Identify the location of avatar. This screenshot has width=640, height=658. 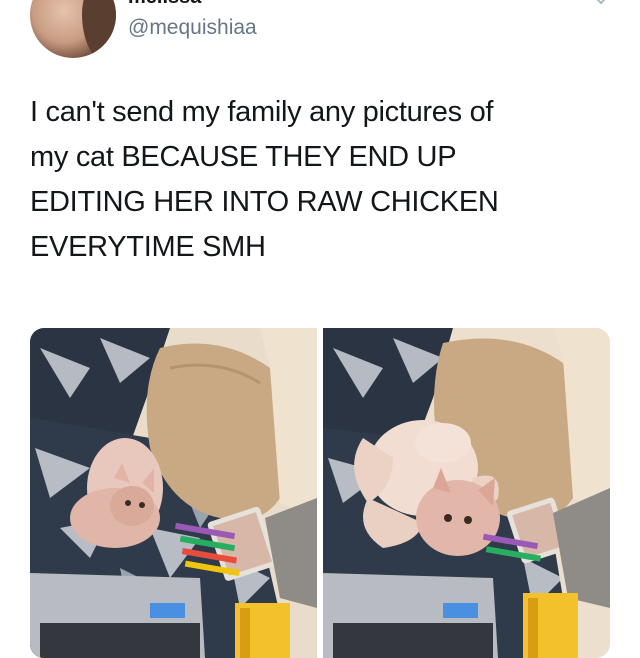
(73, 29).